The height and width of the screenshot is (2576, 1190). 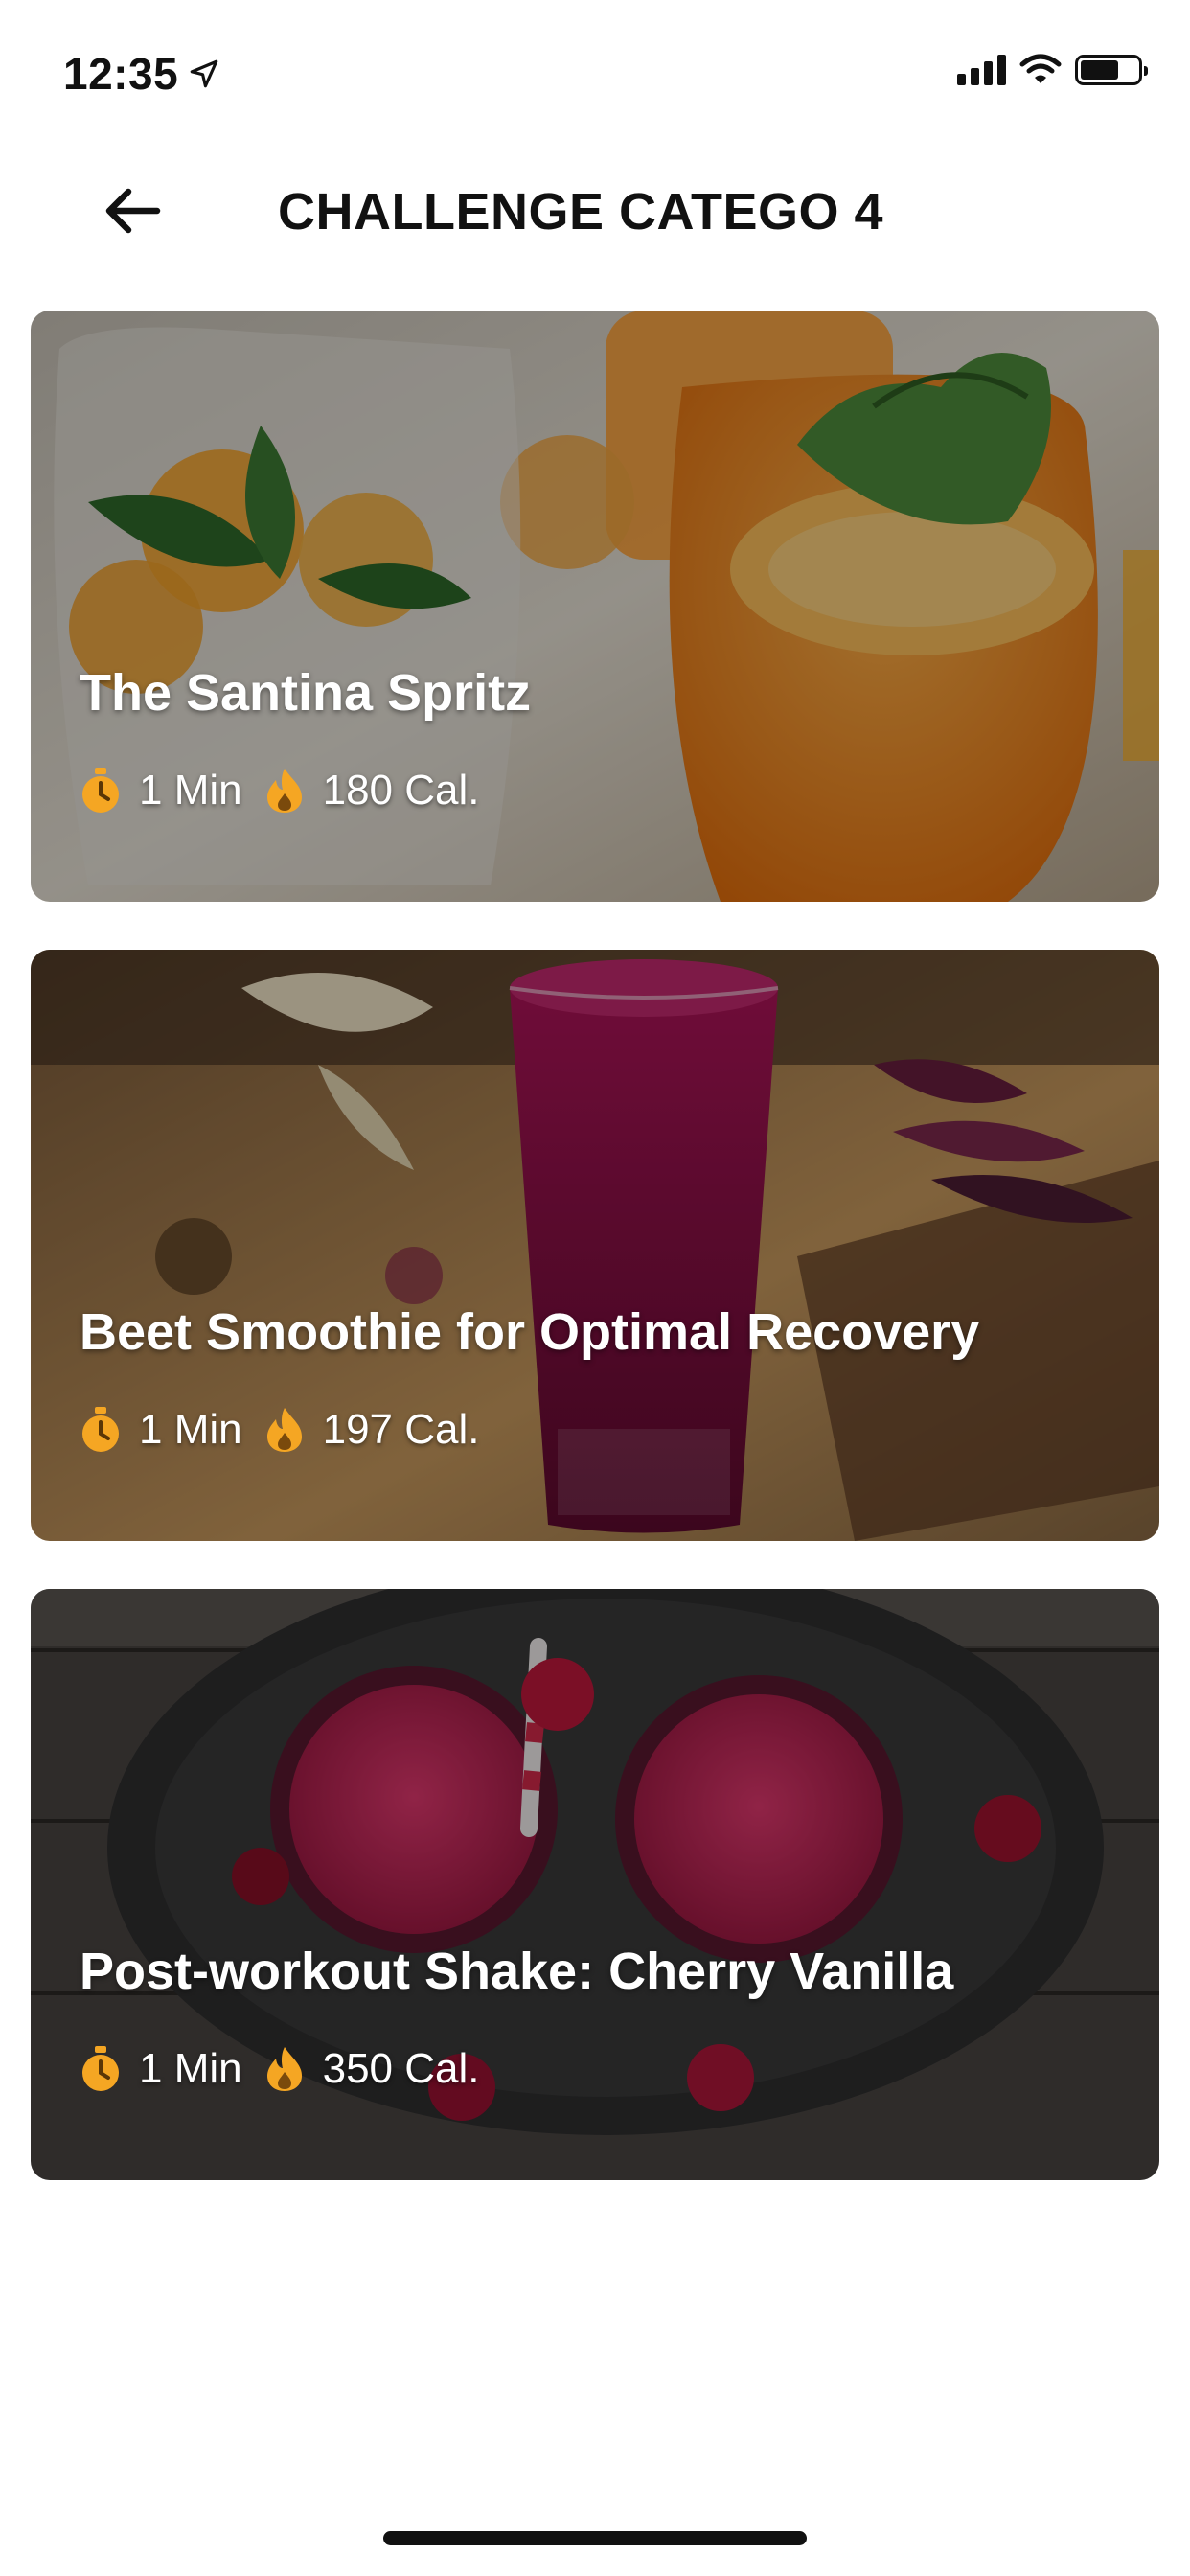 I want to click on status-bar: 12:35, so click(x=595, y=72).